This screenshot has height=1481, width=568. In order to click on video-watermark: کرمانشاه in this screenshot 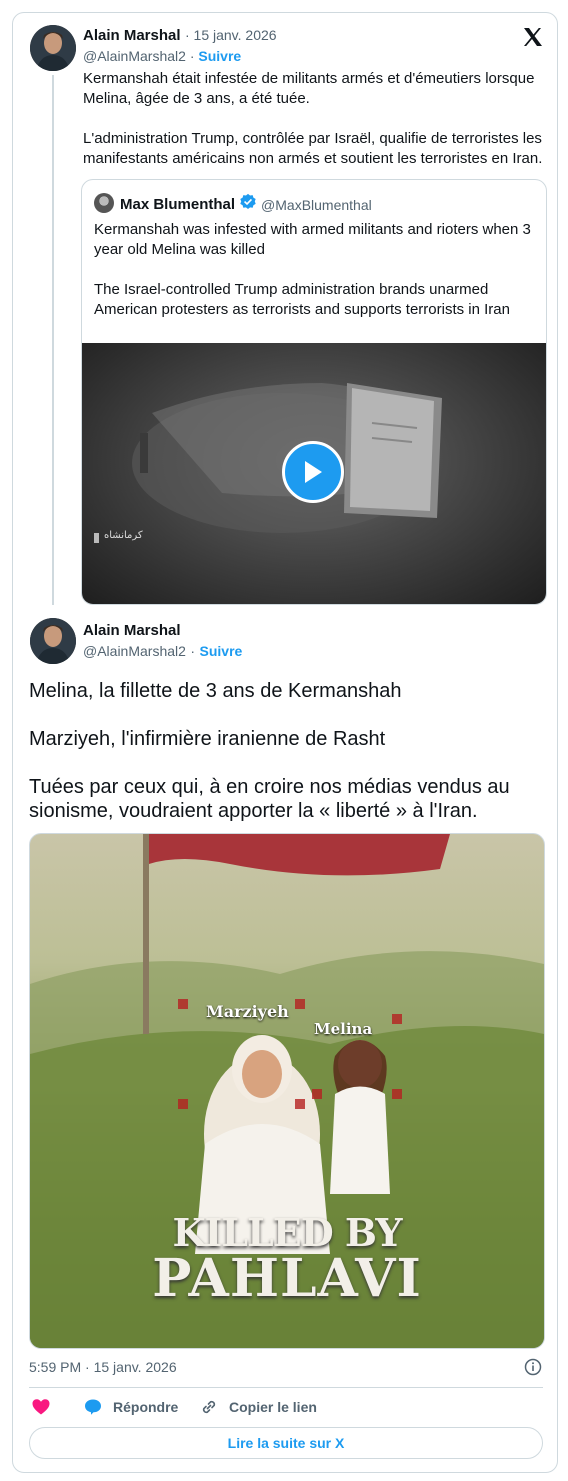, I will do `click(123, 535)`.